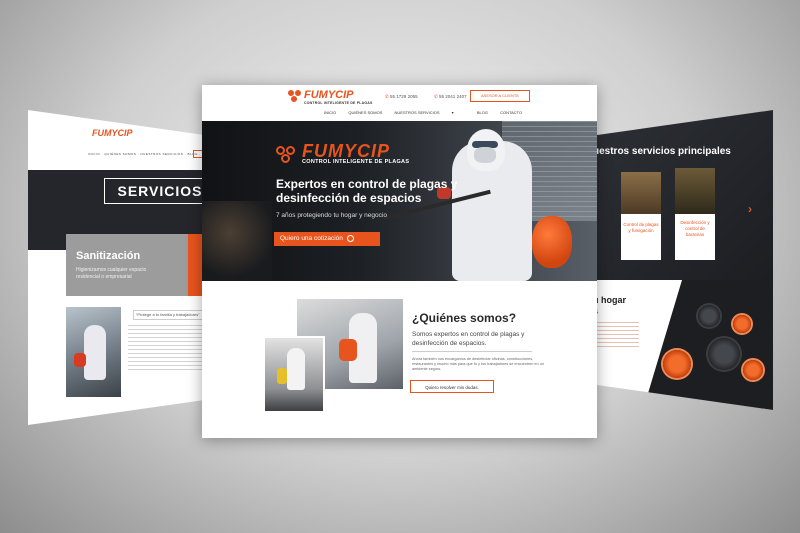  What do you see at coordinates (294, 374) in the screenshot?
I see `about-photo-secondary` at bounding box center [294, 374].